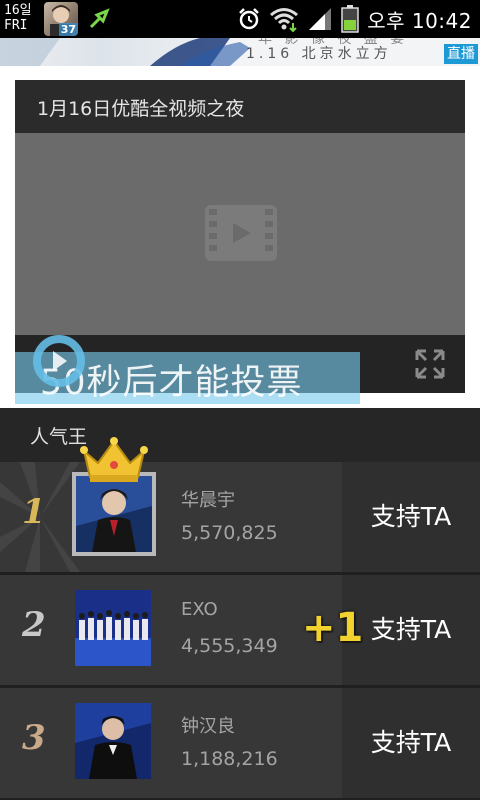 The width and height of the screenshot is (480, 800). What do you see at coordinates (34, 625) in the screenshot?
I see `rank-number: 2` at bounding box center [34, 625].